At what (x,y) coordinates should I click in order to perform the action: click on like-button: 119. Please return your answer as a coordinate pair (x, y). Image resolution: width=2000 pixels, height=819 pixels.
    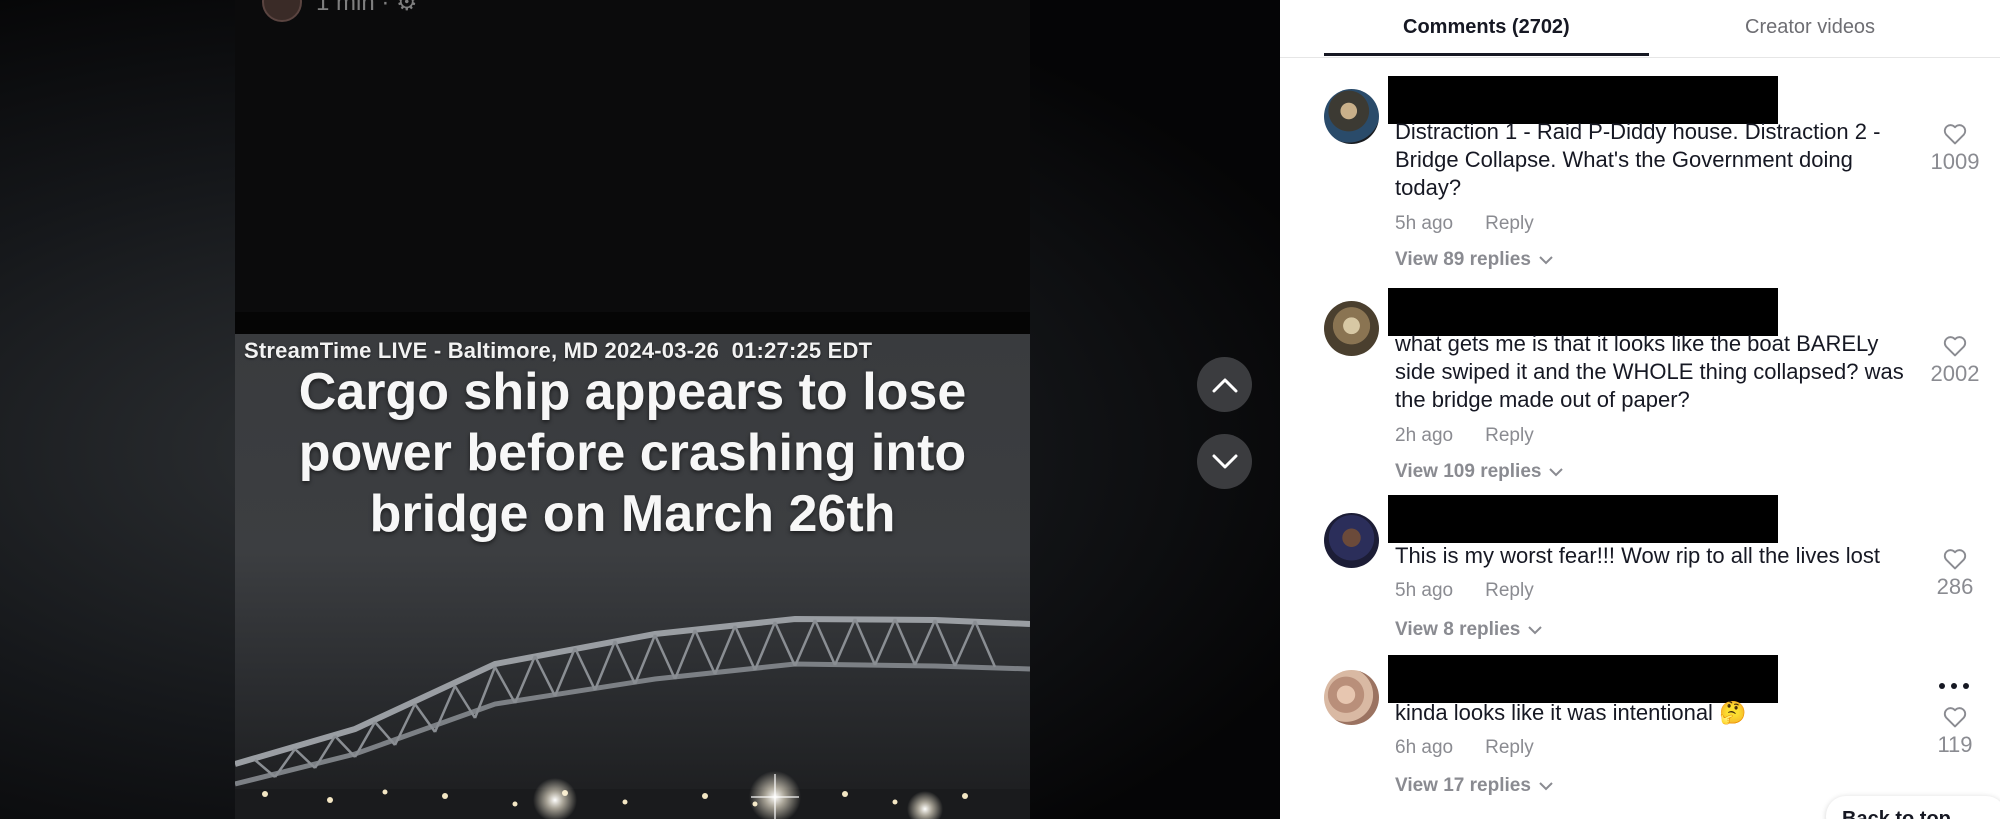
    Looking at the image, I should click on (1955, 731).